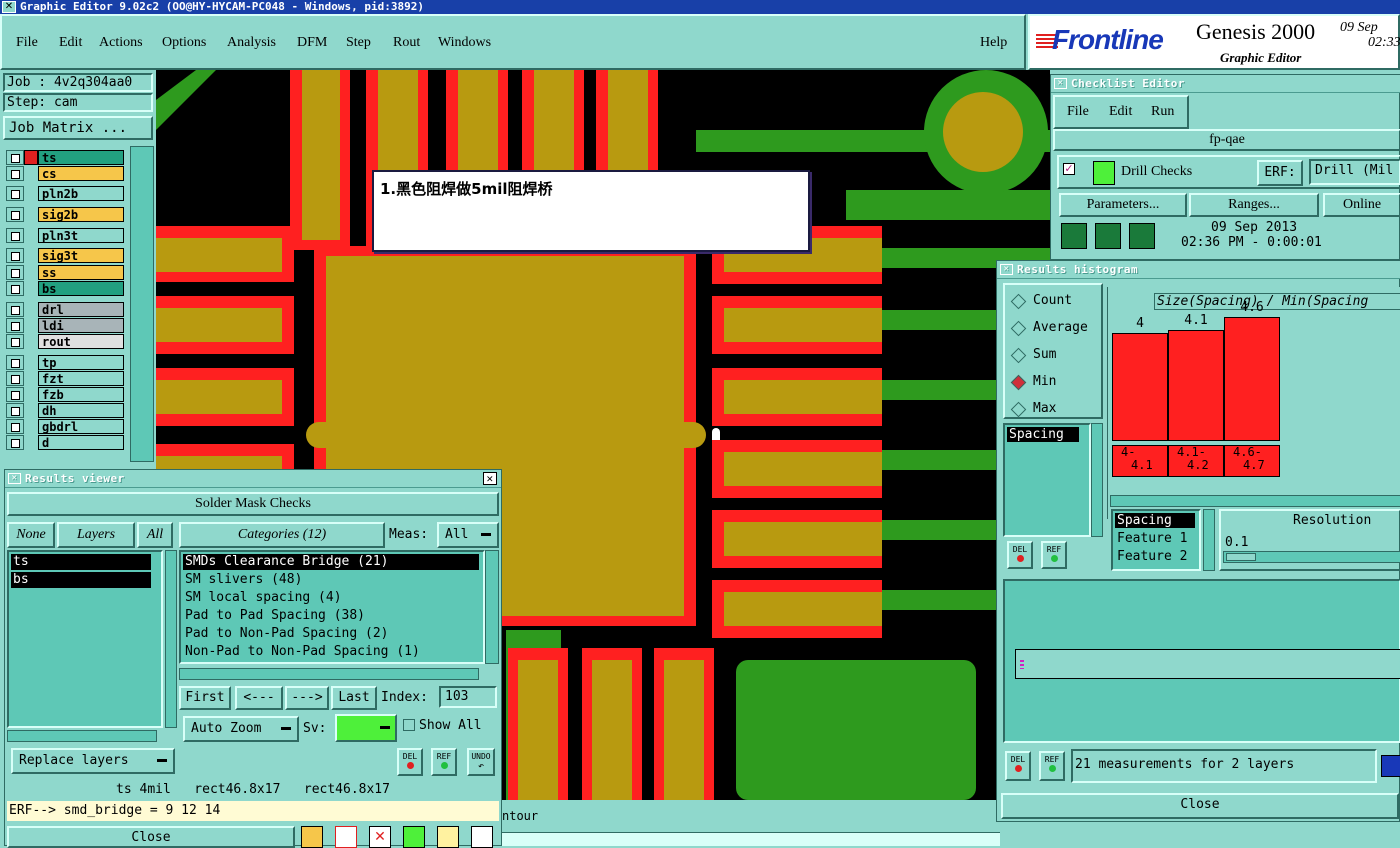  I want to click on category-item: Pad to Pad Spacing (38), so click(331, 616).